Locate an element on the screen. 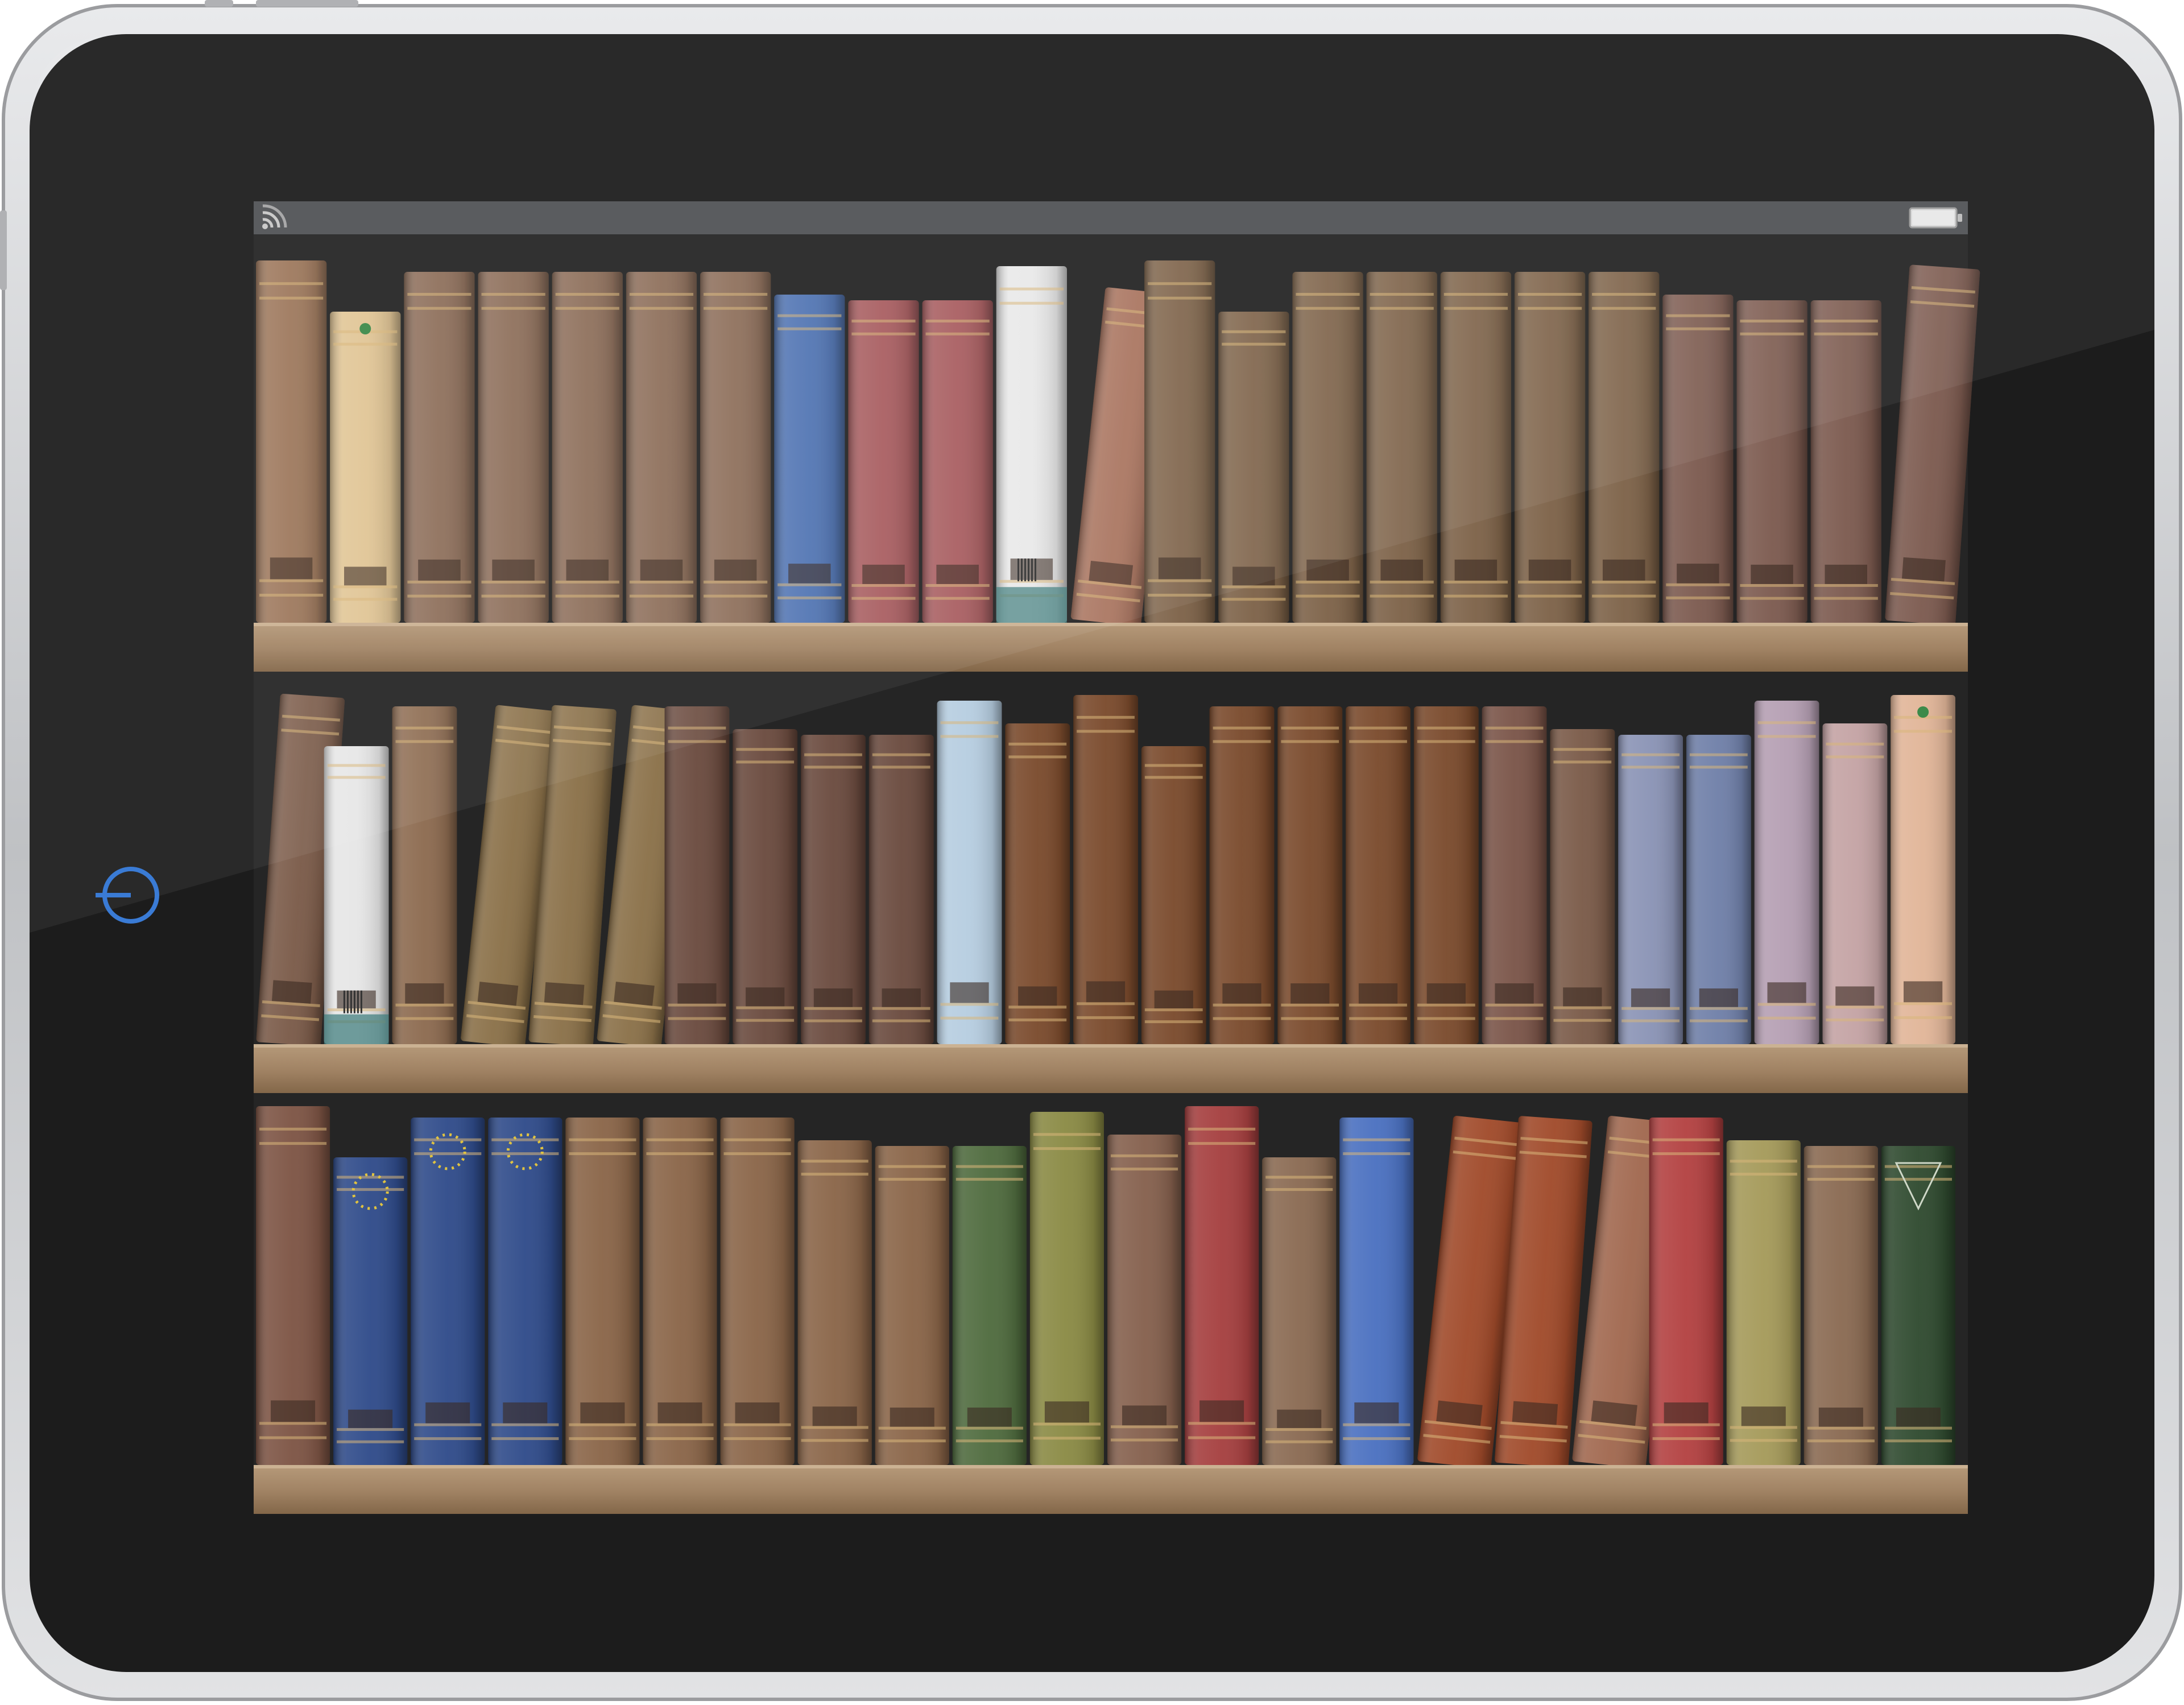 The image size is (2184, 1705). power-button is located at coordinates (307, 3).